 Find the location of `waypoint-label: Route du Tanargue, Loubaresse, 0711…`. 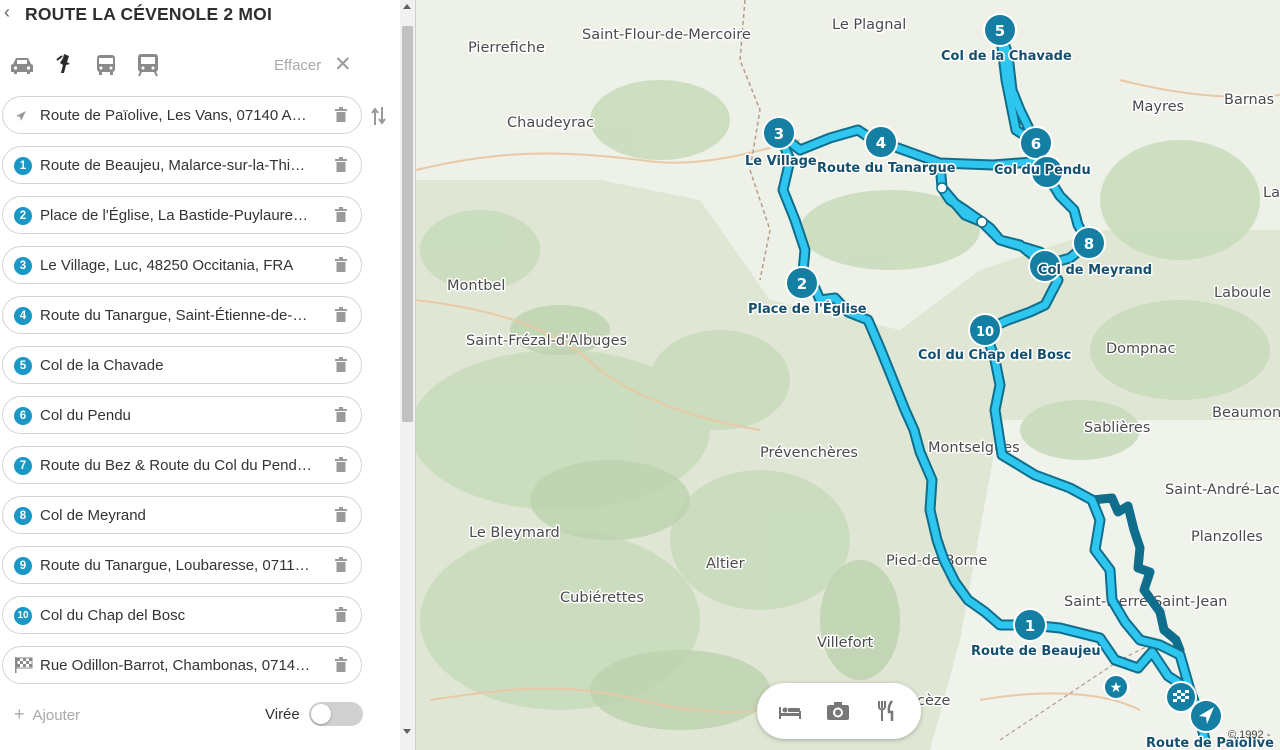

waypoint-label: Route du Tanargue, Loubaresse, 0711… is located at coordinates (183, 565).